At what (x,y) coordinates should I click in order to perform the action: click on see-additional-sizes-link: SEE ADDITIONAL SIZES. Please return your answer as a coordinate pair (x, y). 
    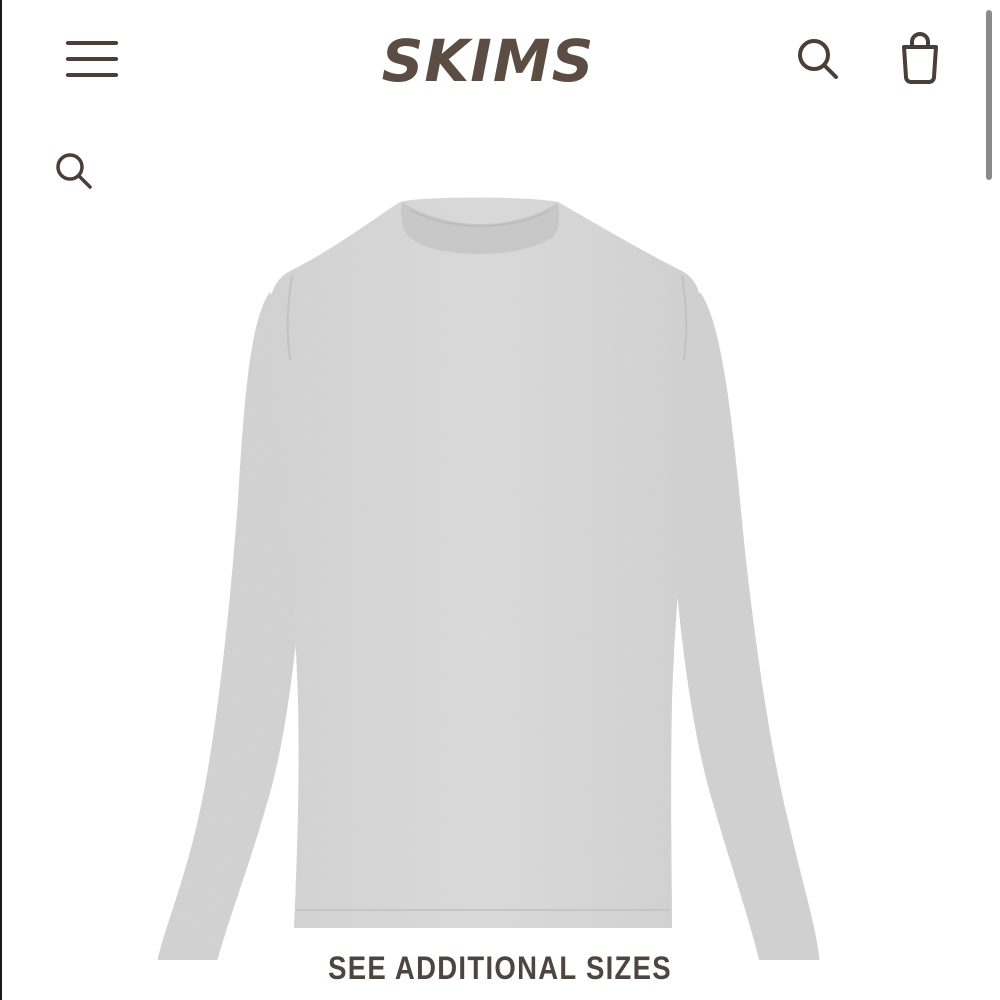
    Looking at the image, I should click on (500, 968).